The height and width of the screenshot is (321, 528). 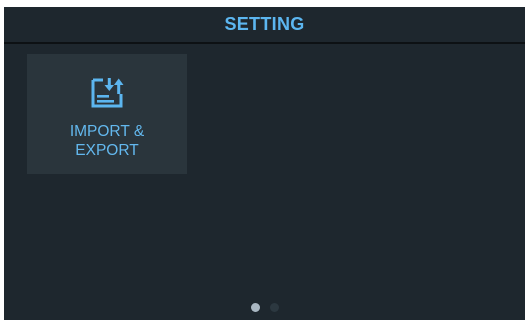 What do you see at coordinates (107, 114) in the screenshot?
I see `import-export-tile: IMPORT & EXPORT` at bounding box center [107, 114].